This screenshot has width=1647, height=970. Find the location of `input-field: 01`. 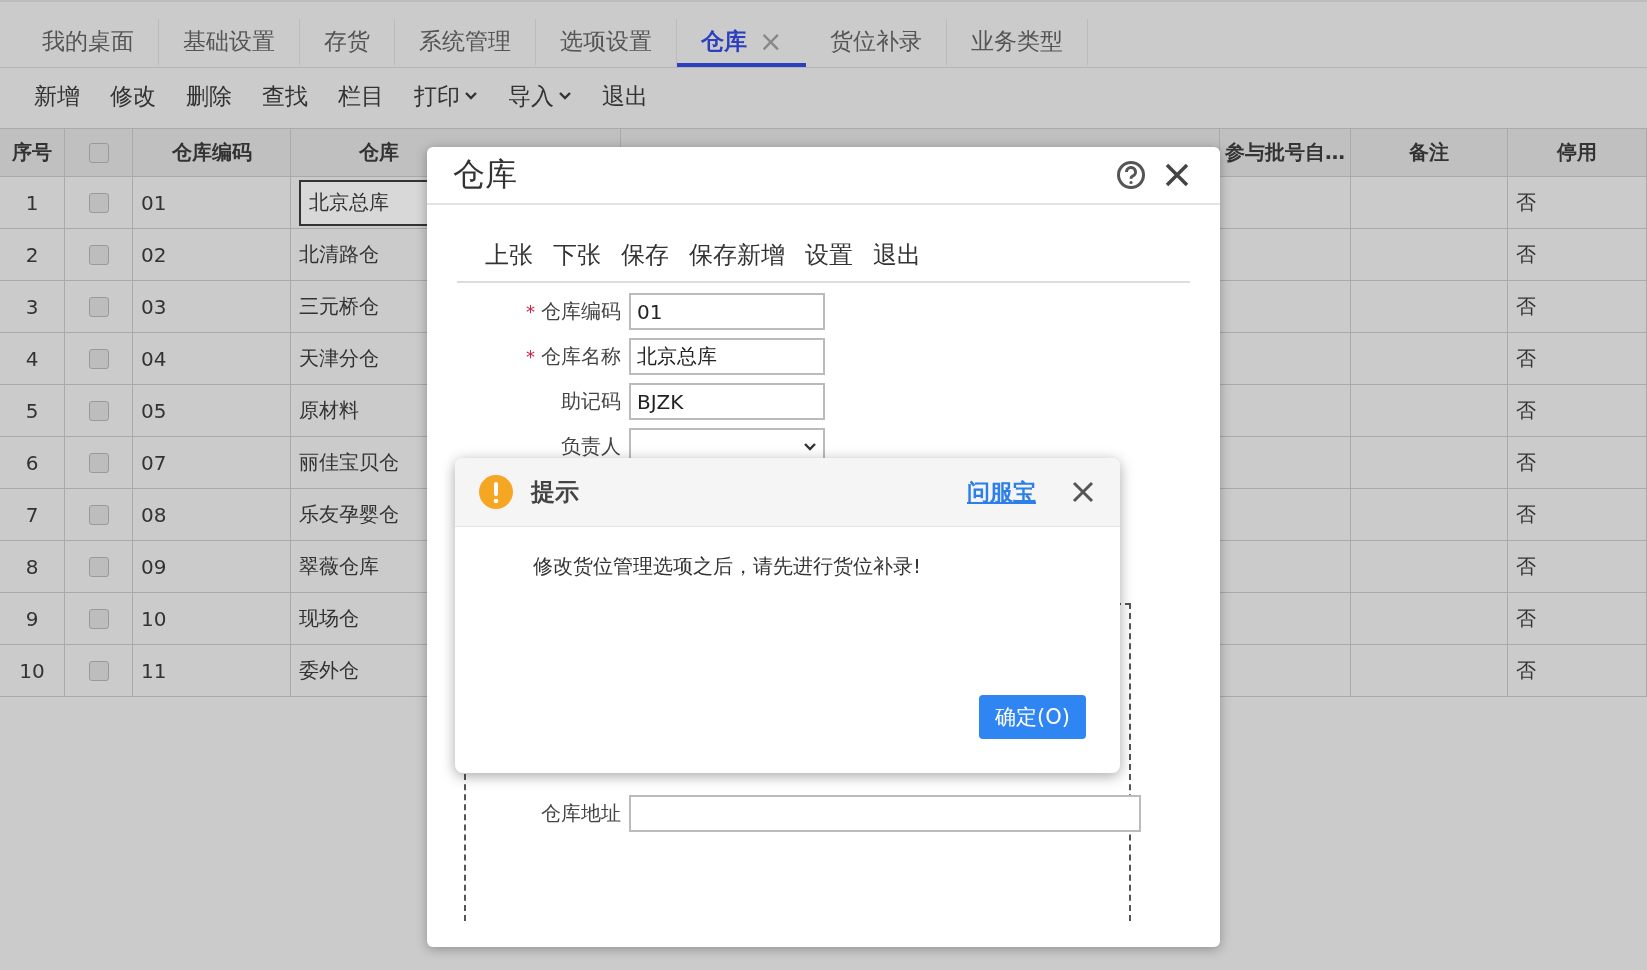

input-field: 01 is located at coordinates (727, 311).